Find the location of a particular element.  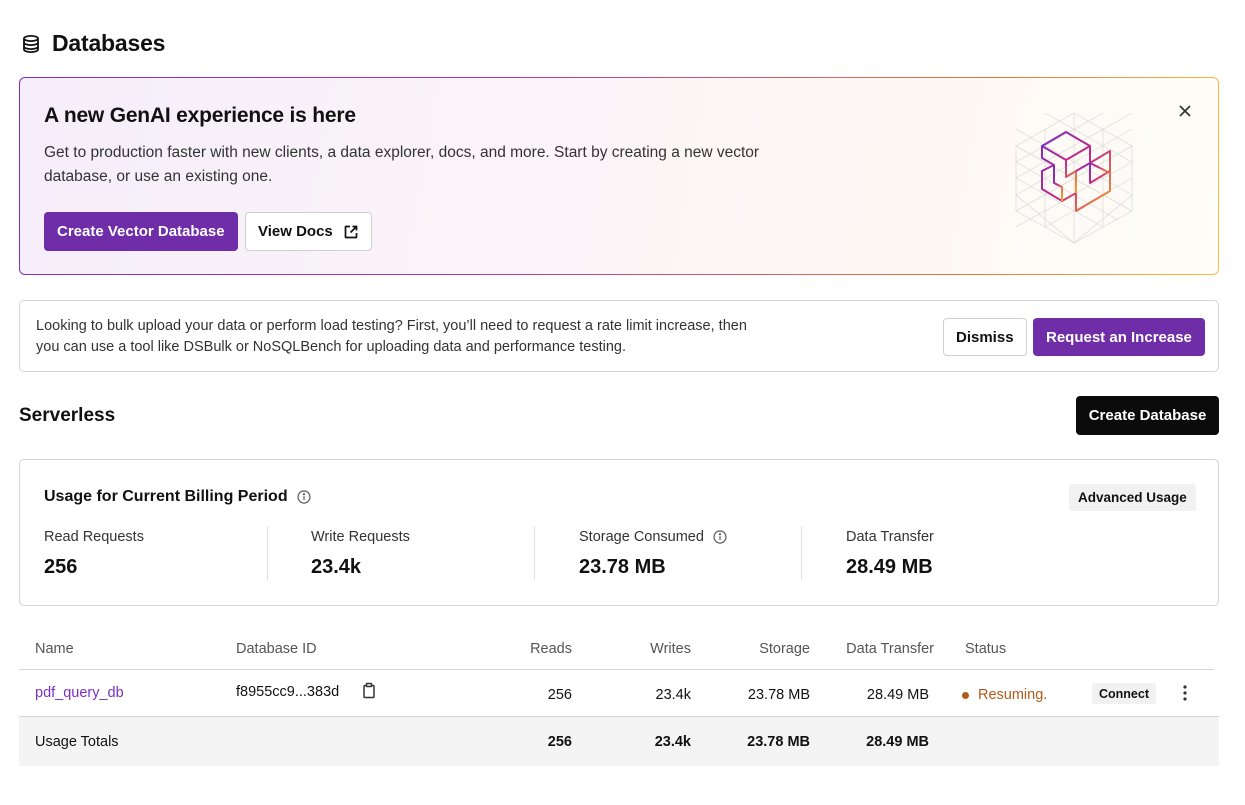

isometric-cube-logo is located at coordinates (1074, 178).